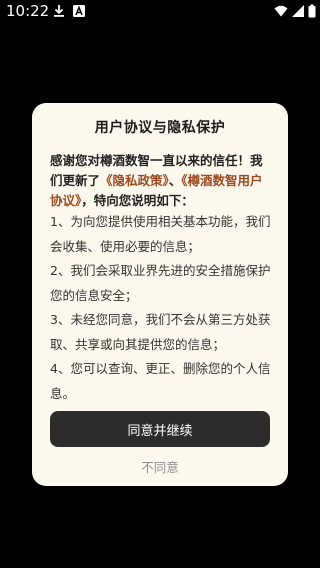 This screenshot has width=320, height=568. Describe the element at coordinates (160, 283) in the screenshot. I see `terms-item: 2、我们会采取业界先进的安全措施保护您的信息安全；` at that location.